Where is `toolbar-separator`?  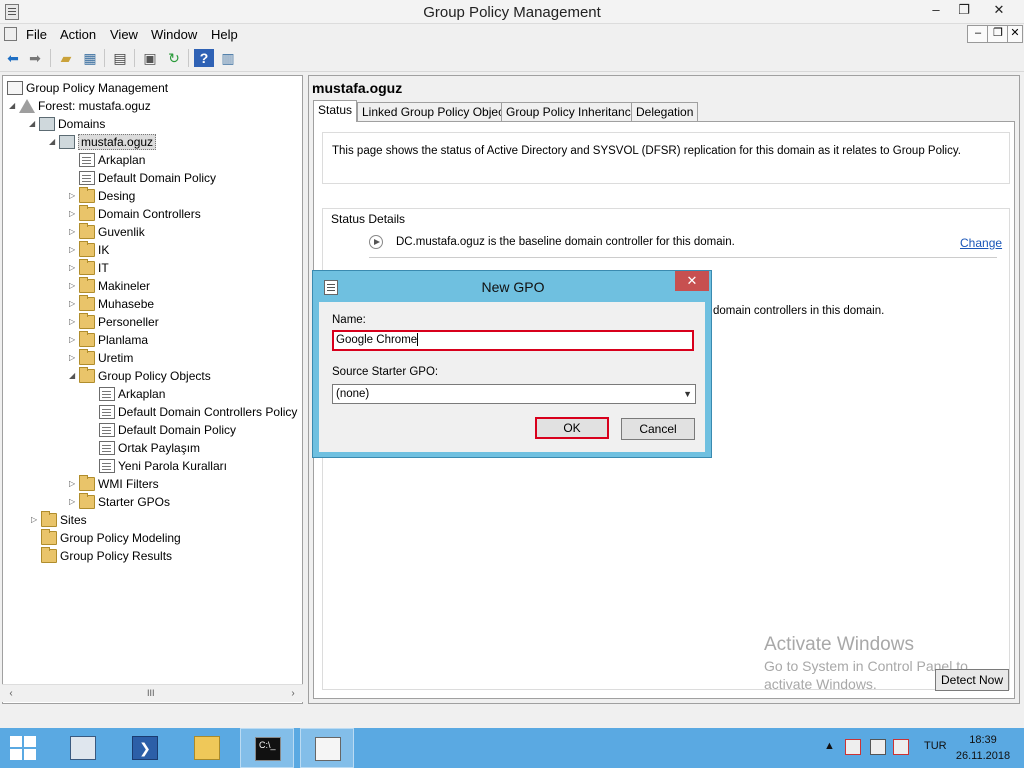 toolbar-separator is located at coordinates (104, 58).